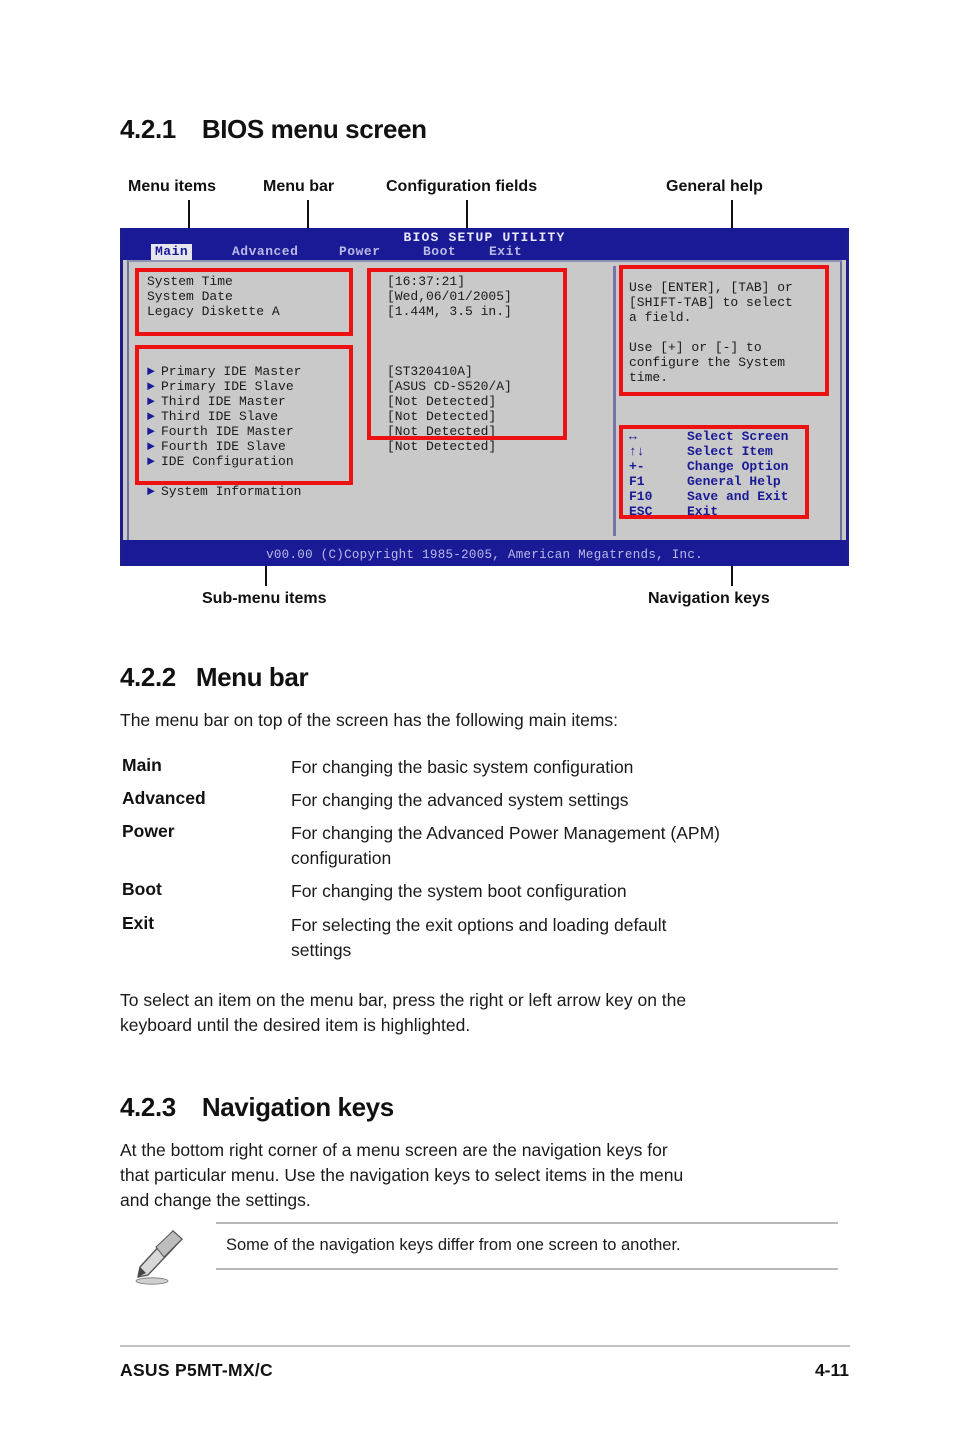 This screenshot has height=1438, width=954. What do you see at coordinates (527, 1269) in the screenshot?
I see `note-bottom-rule` at bounding box center [527, 1269].